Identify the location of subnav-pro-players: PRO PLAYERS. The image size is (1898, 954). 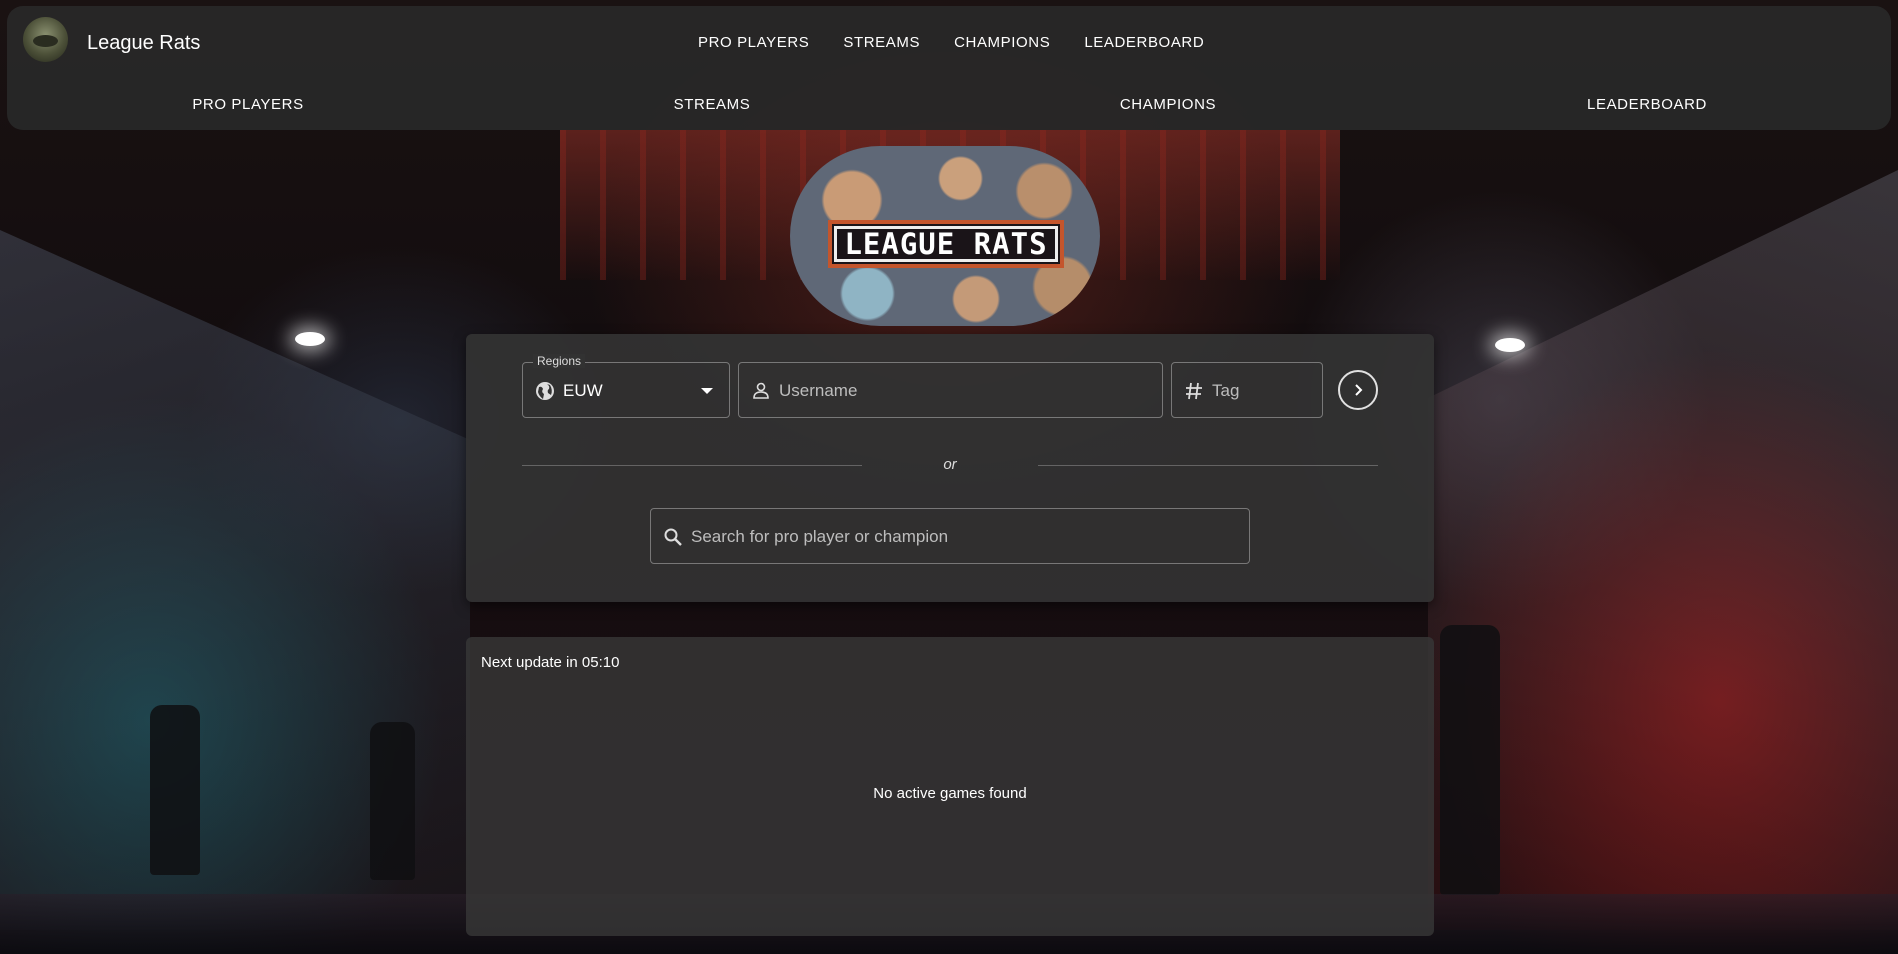
(247, 104).